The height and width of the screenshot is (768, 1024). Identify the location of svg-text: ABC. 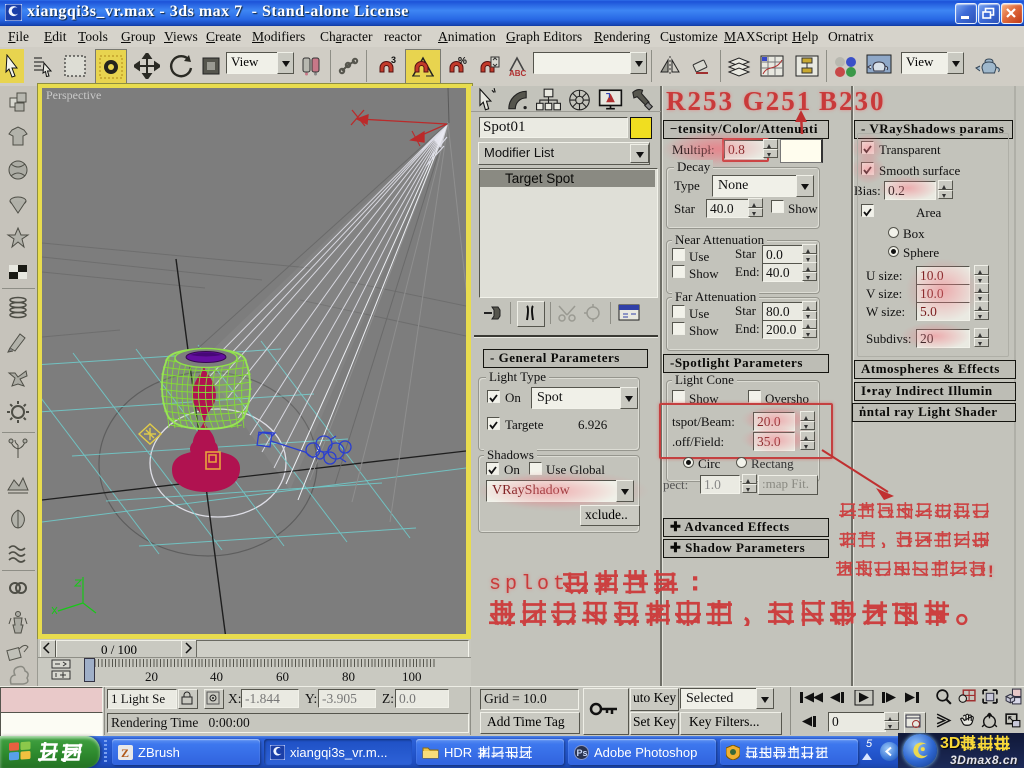
(518, 73).